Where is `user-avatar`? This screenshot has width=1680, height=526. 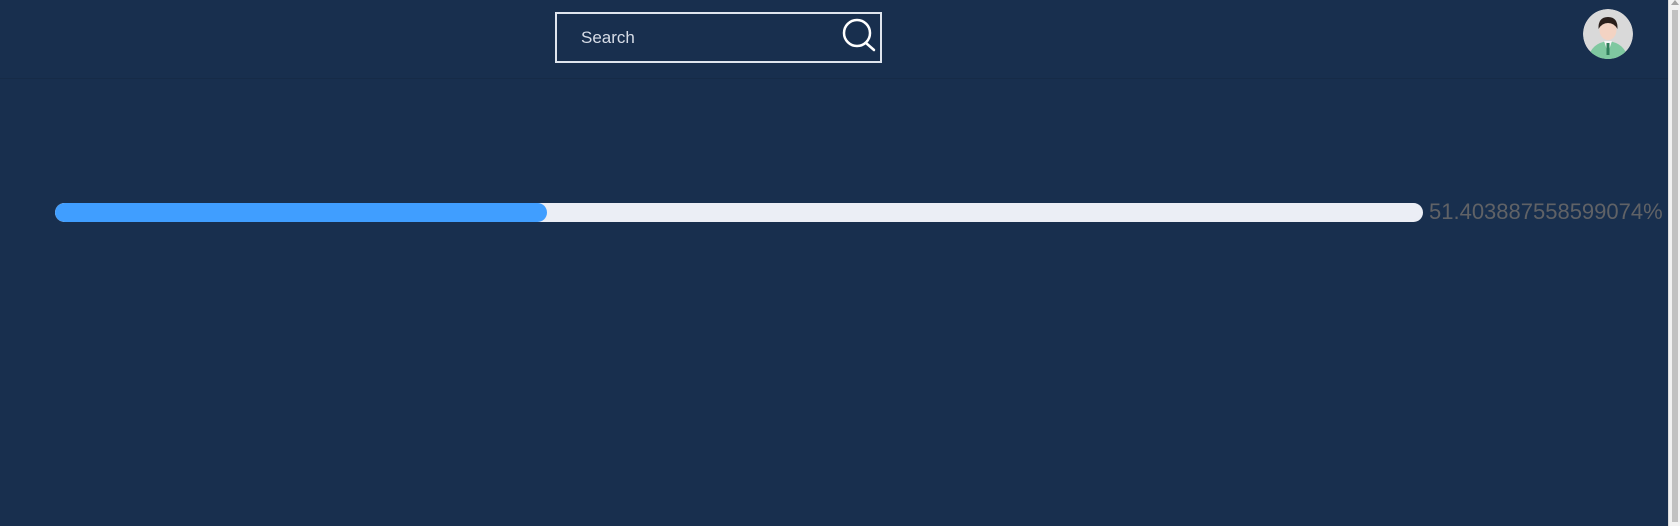
user-avatar is located at coordinates (1608, 34).